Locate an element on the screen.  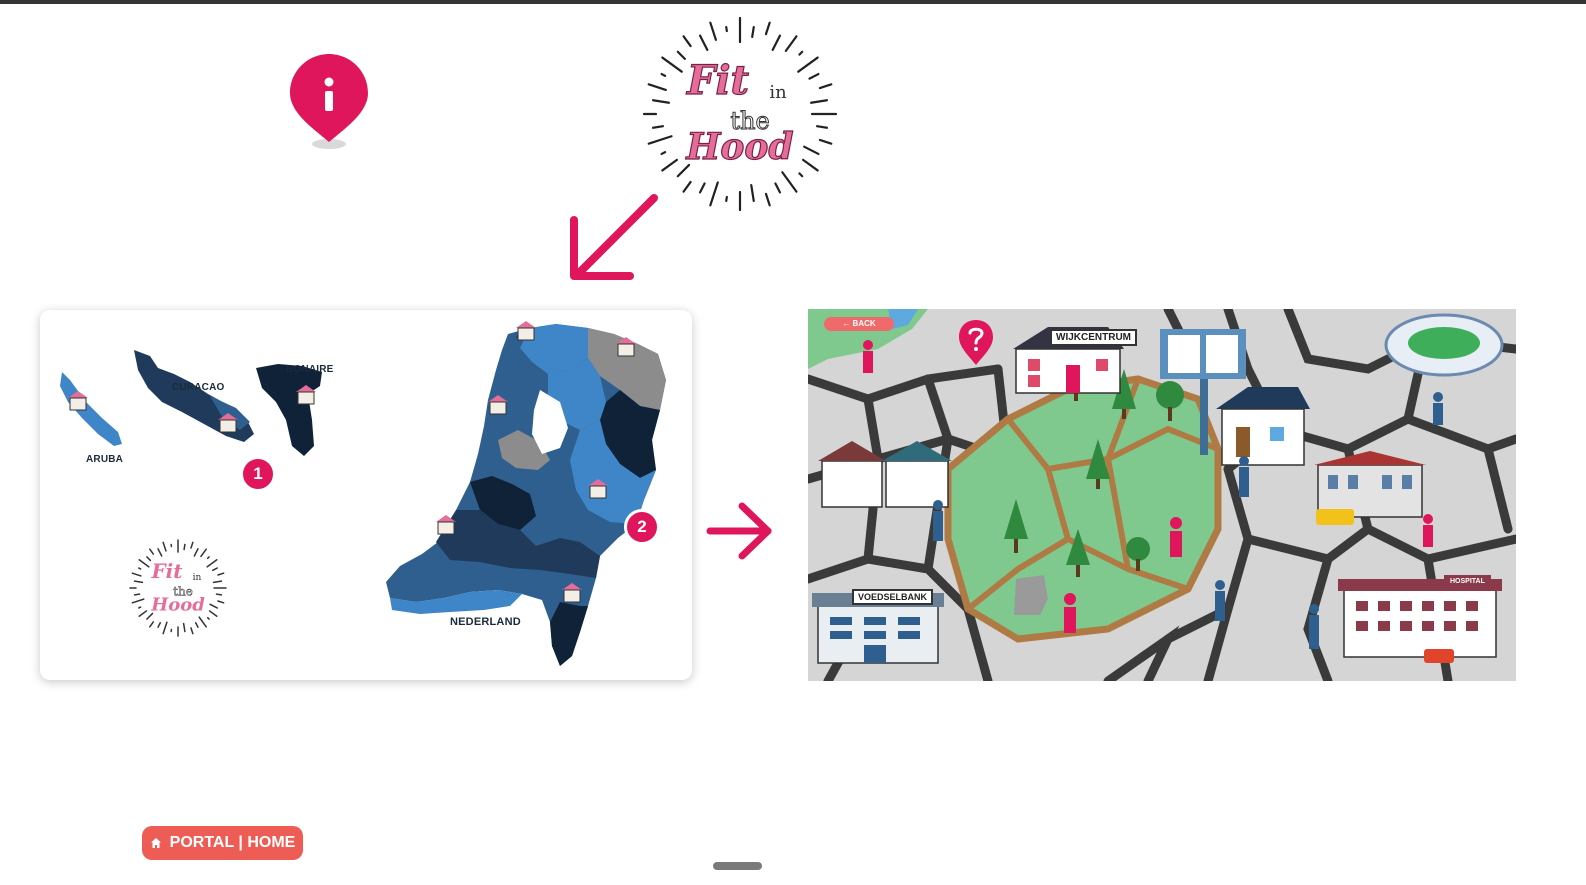
info-pin-icon is located at coordinates (329, 102).